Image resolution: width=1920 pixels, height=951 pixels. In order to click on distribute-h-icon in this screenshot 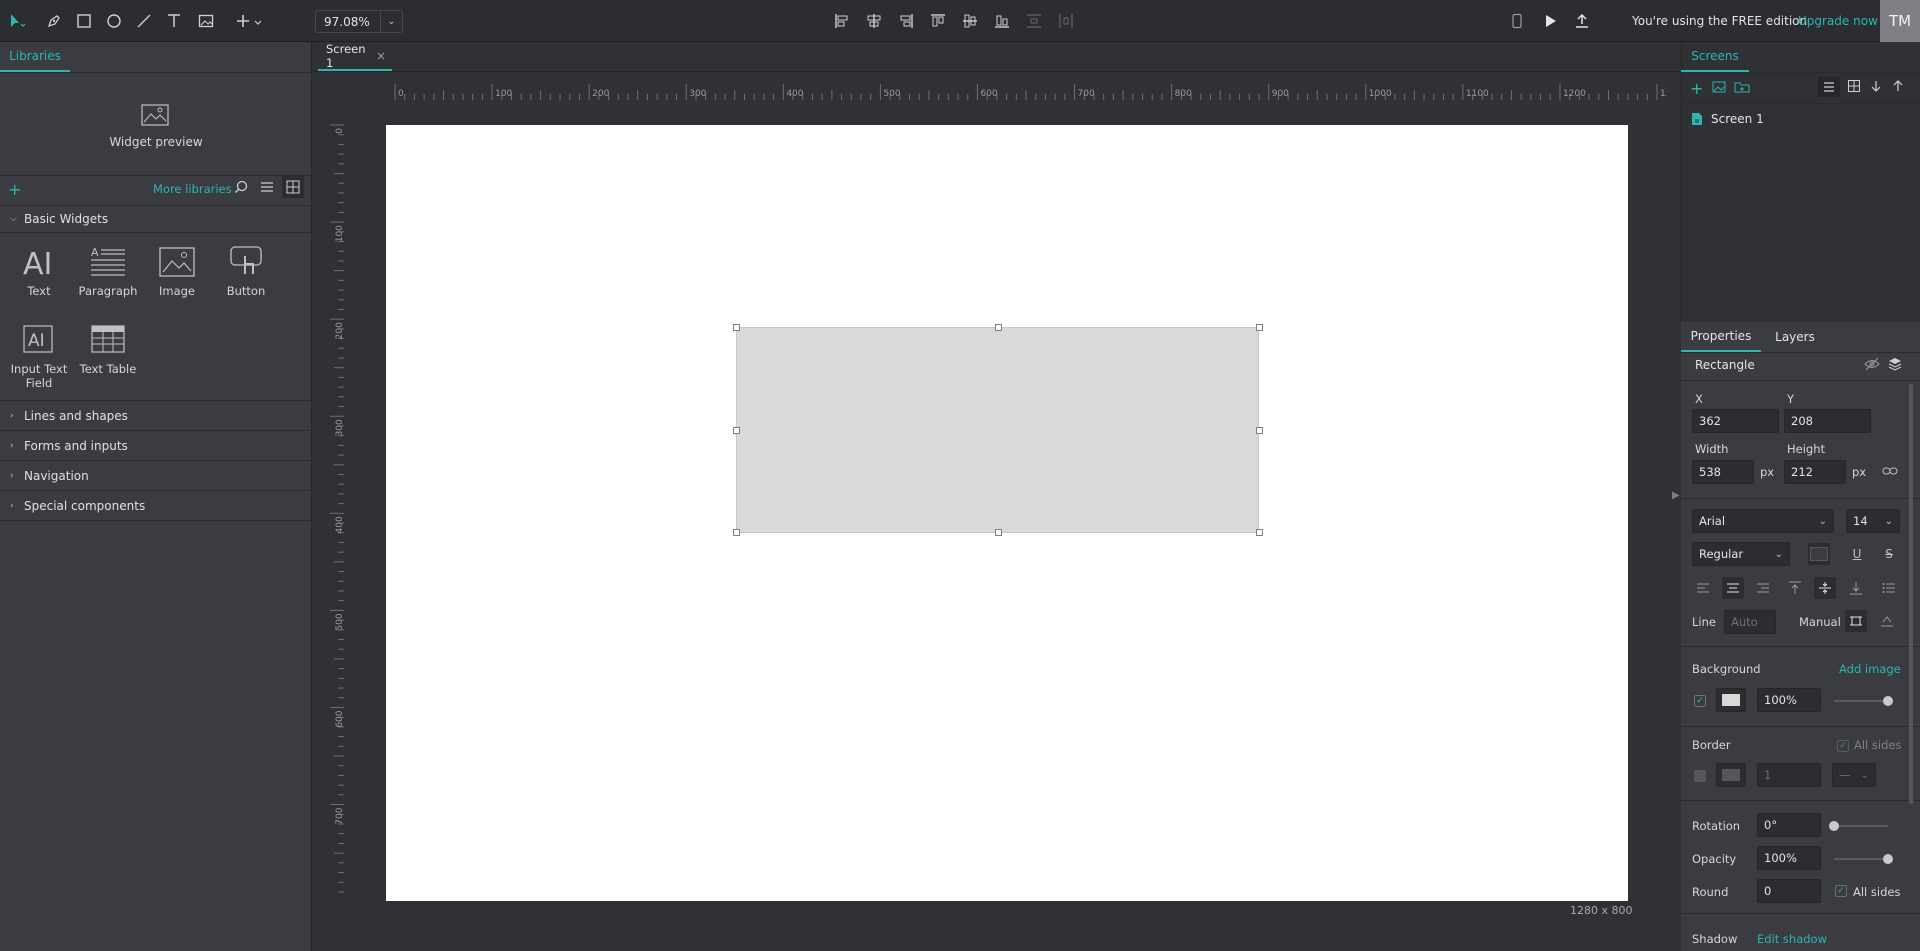, I will do `click(1034, 21)`.